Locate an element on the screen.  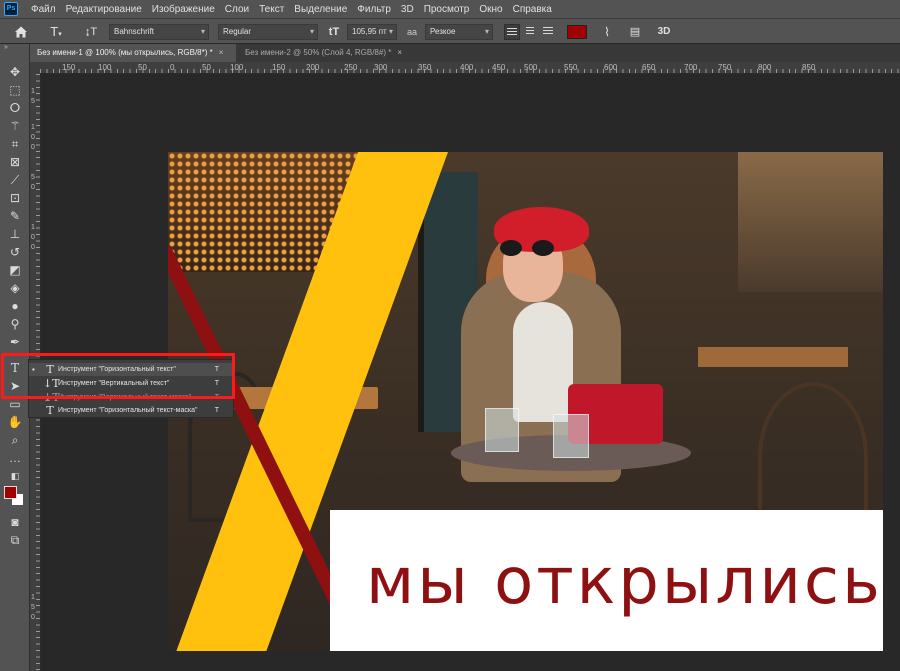
healing-brush-tool-icon: ⊡ is located at coordinates (15, 198).